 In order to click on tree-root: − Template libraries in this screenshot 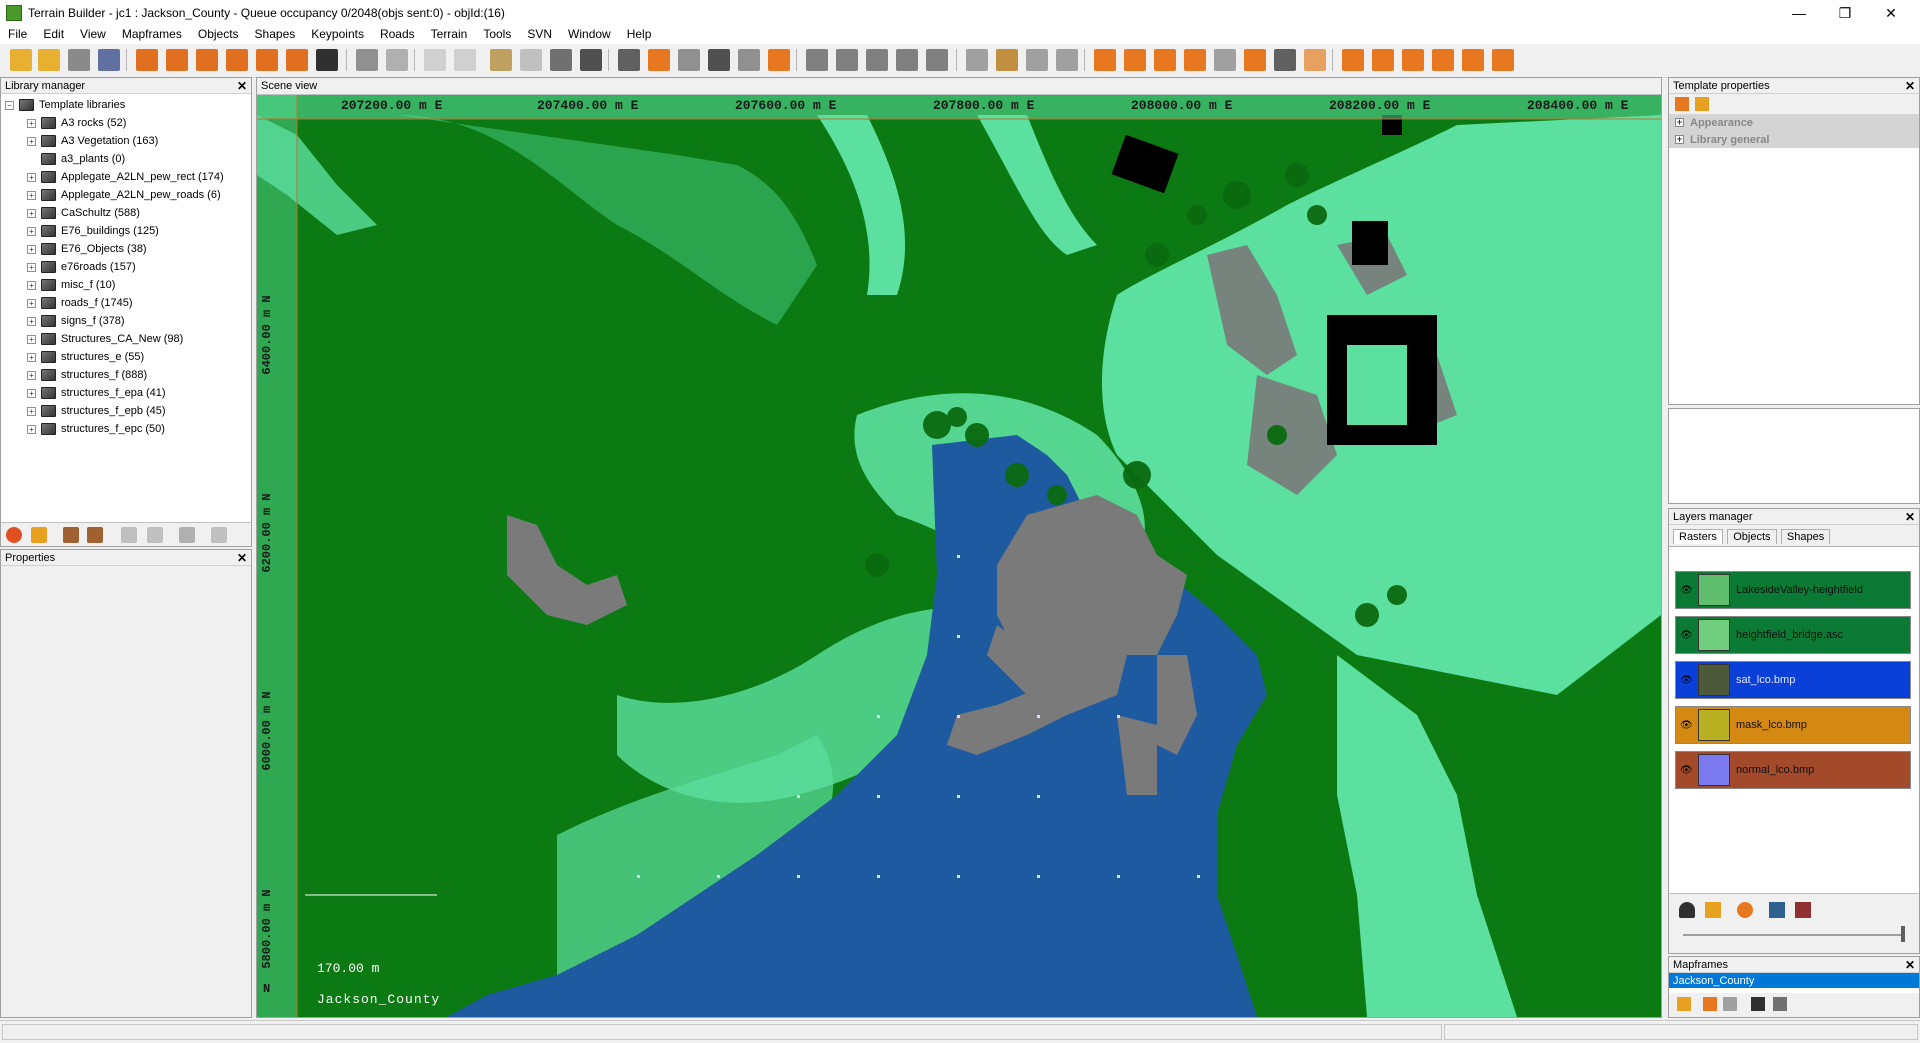, I will do `click(128, 105)`.